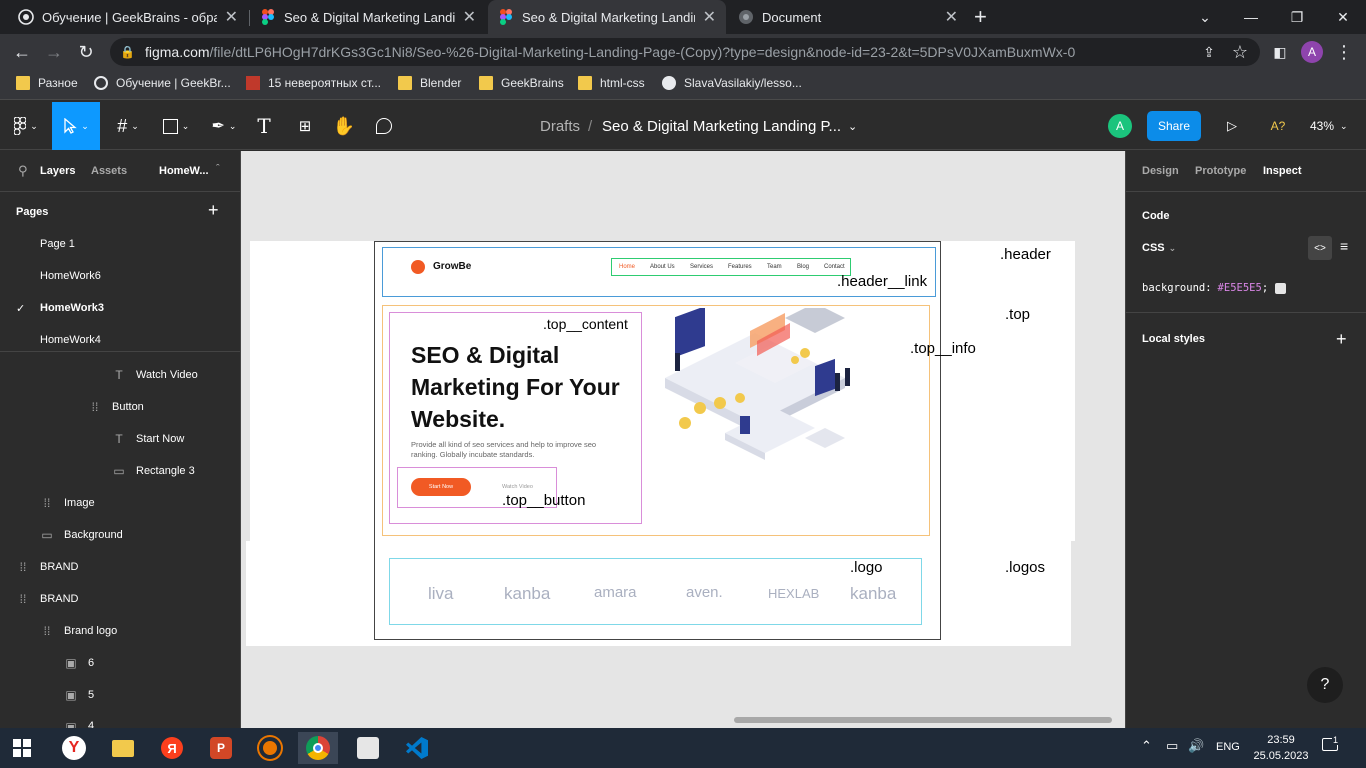 The height and width of the screenshot is (768, 1366). Describe the element at coordinates (218, 169) in the screenshot. I see `chevron-up-icon: ˆ` at that location.